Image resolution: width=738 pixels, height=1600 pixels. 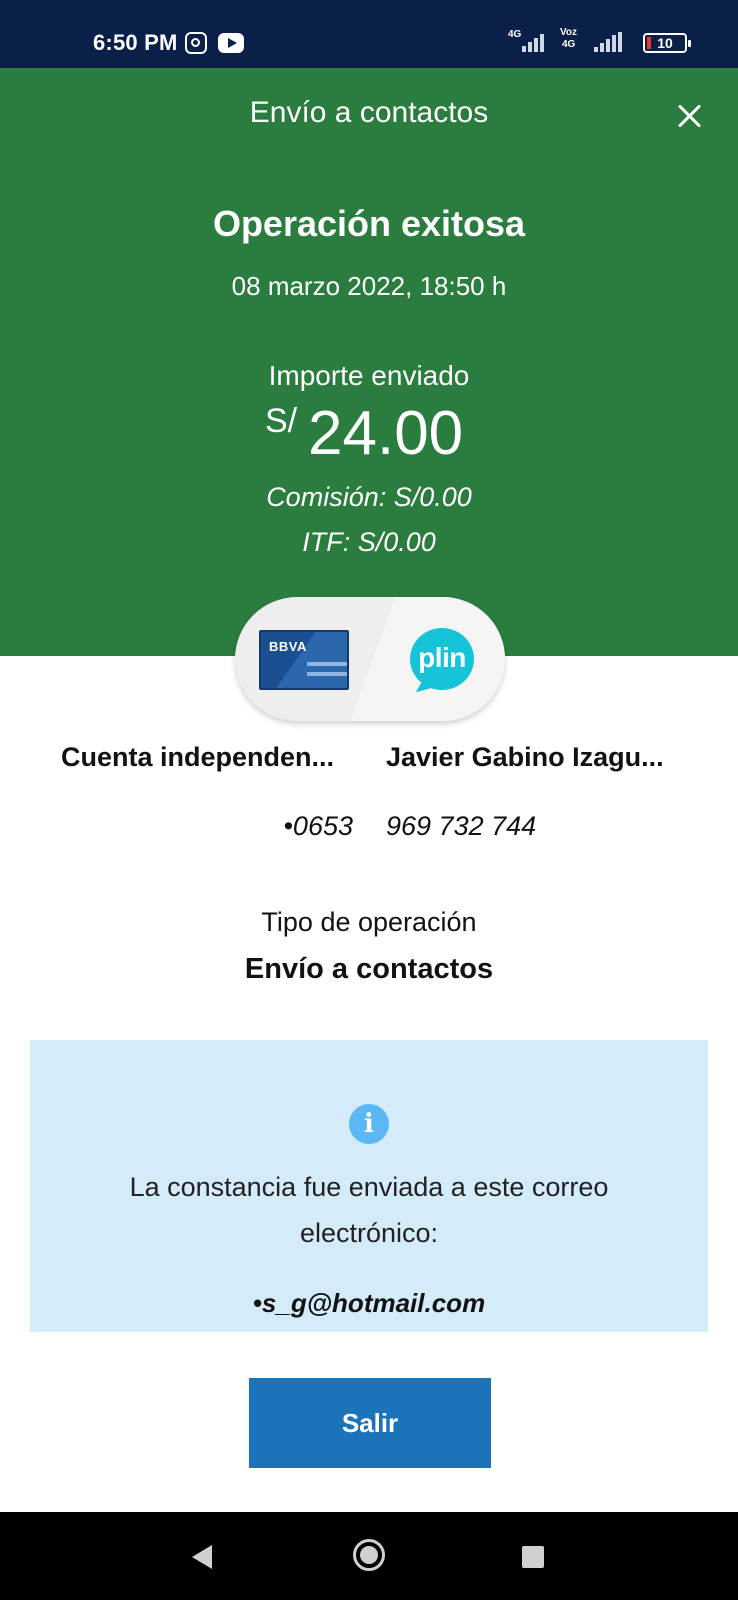 What do you see at coordinates (369, 542) in the screenshot?
I see `itf-text: ITF: S/0.00` at bounding box center [369, 542].